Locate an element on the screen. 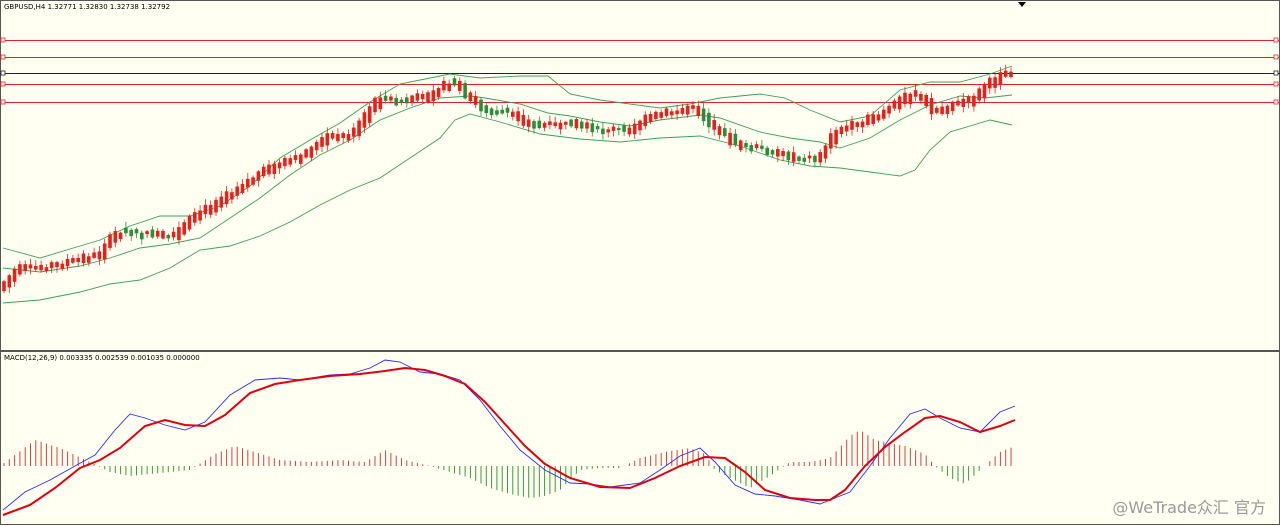 The height and width of the screenshot is (526, 1280). watermark: @WeTrade众汇 官方 is located at coordinates (1189, 507).